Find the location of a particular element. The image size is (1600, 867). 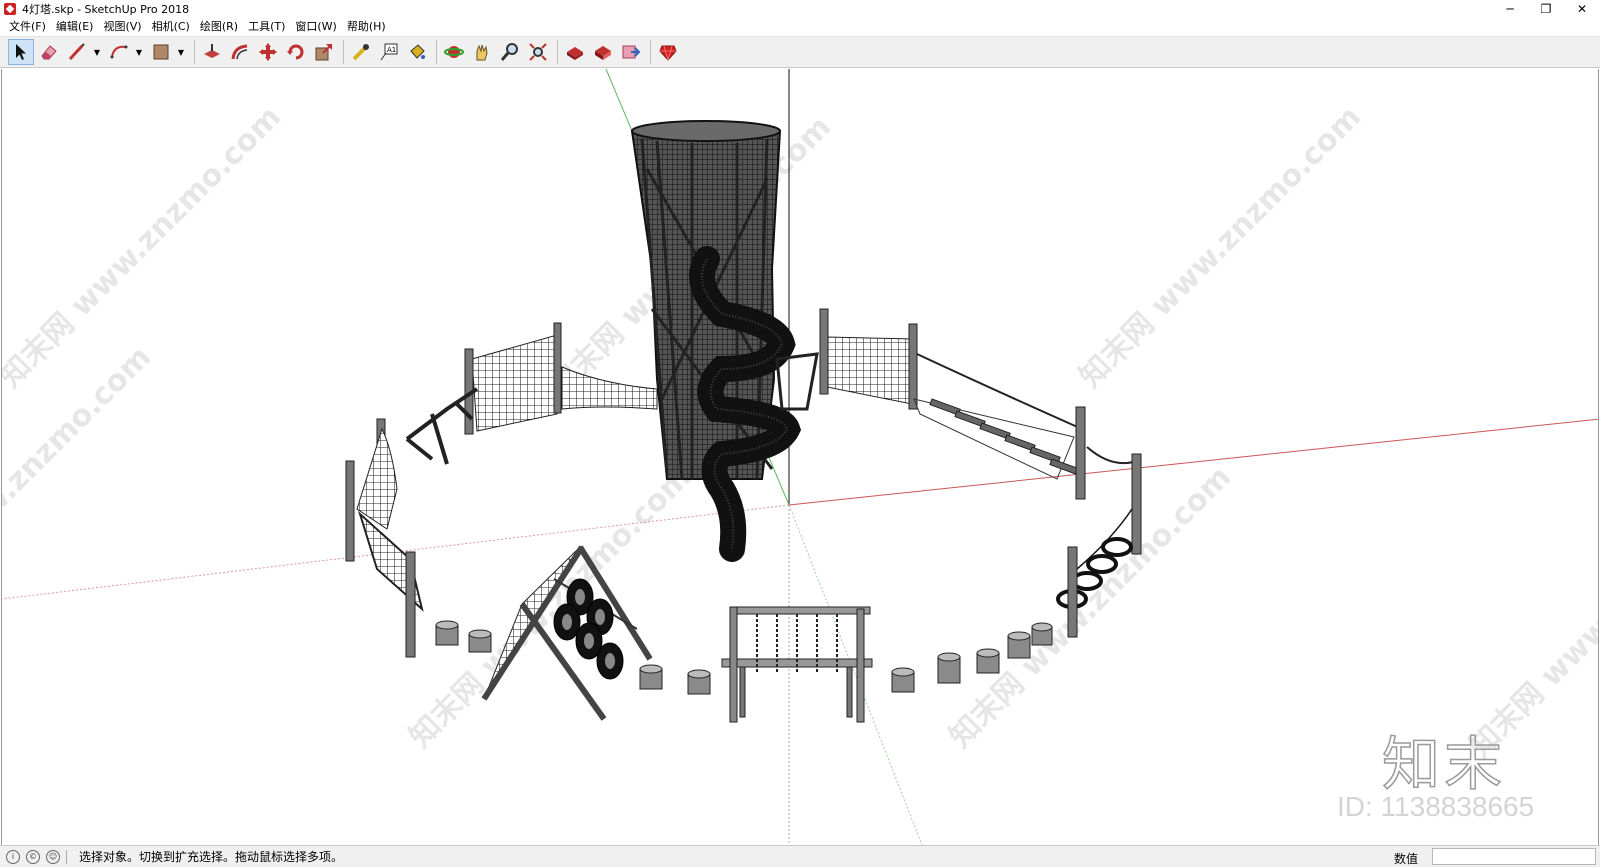

menu-view: 视图(V) is located at coordinates (122, 27).